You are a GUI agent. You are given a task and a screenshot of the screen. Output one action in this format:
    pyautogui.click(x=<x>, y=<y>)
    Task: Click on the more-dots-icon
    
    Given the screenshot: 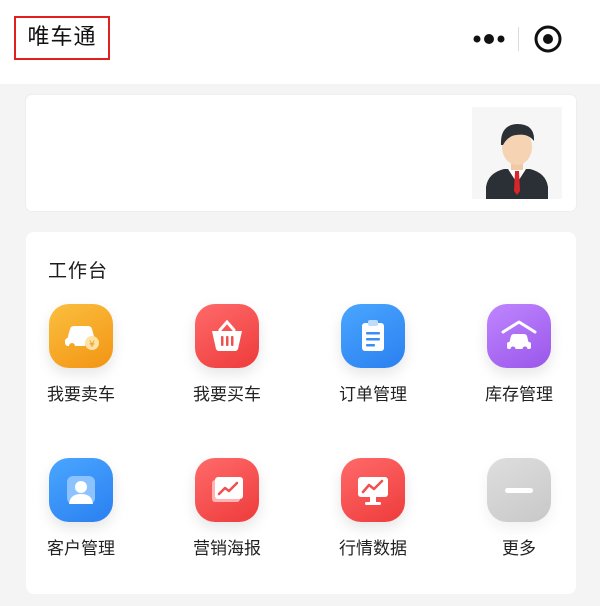 What is the action you would take?
    pyautogui.click(x=489, y=39)
    